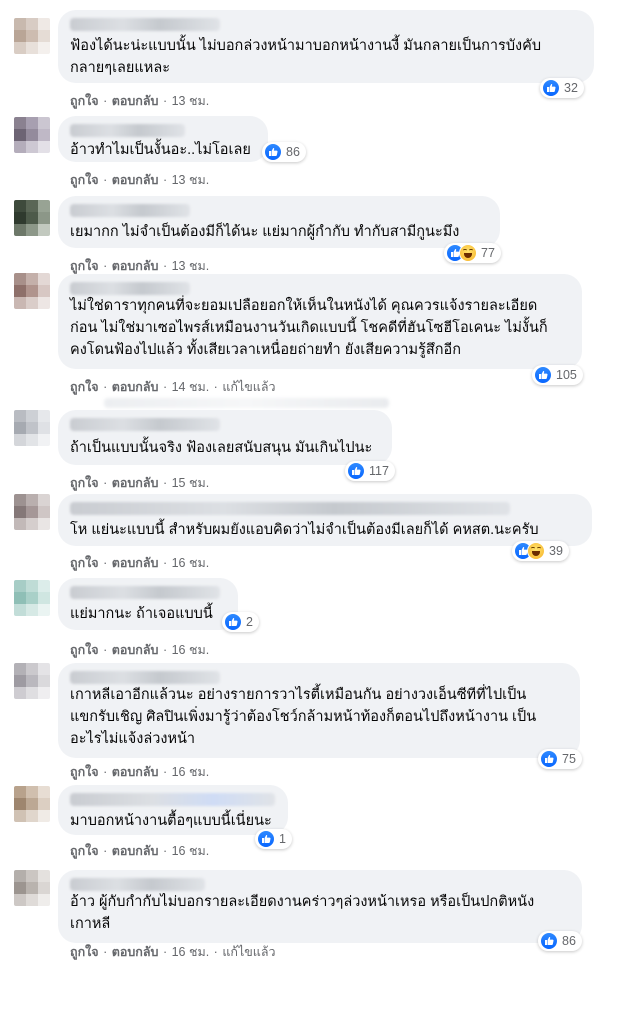  I want to click on reaction-count: 75, so click(569, 759).